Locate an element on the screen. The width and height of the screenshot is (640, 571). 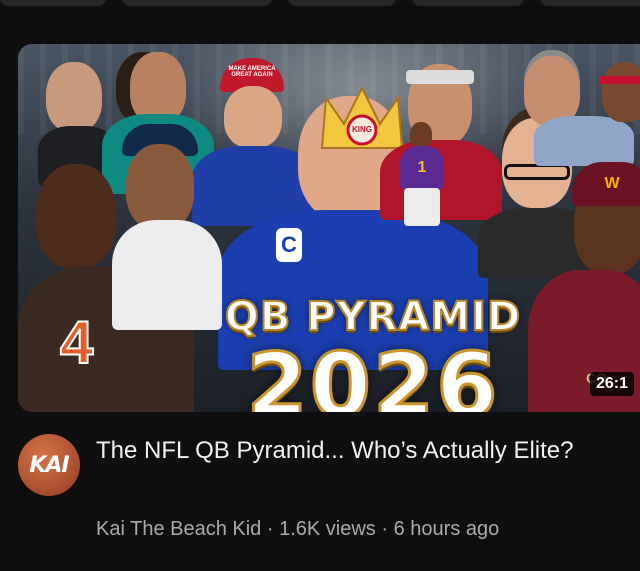
video-duration-badge: 26:1 is located at coordinates (611, 384).